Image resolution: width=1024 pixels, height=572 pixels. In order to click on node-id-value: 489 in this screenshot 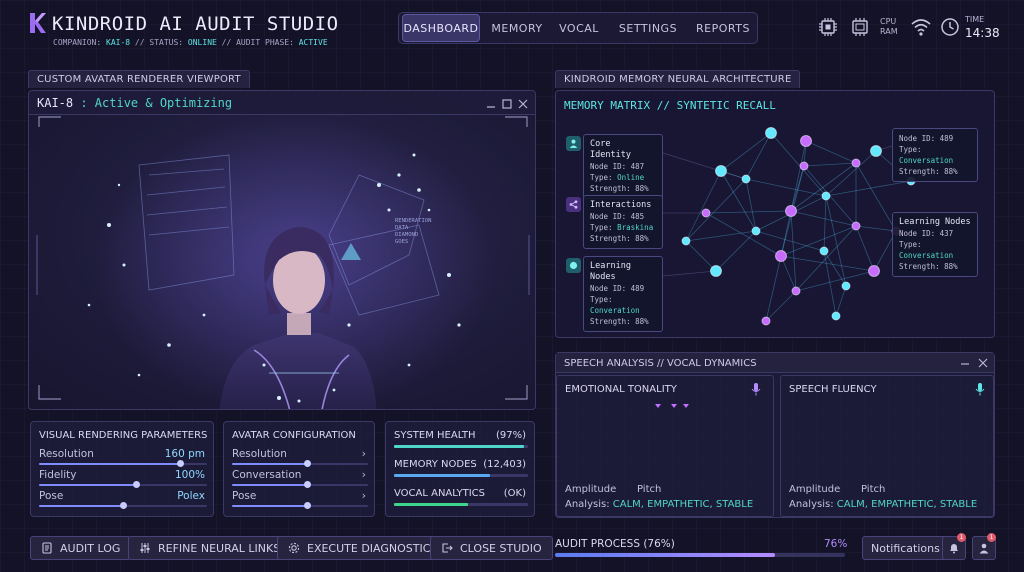, I will do `click(946, 138)`.